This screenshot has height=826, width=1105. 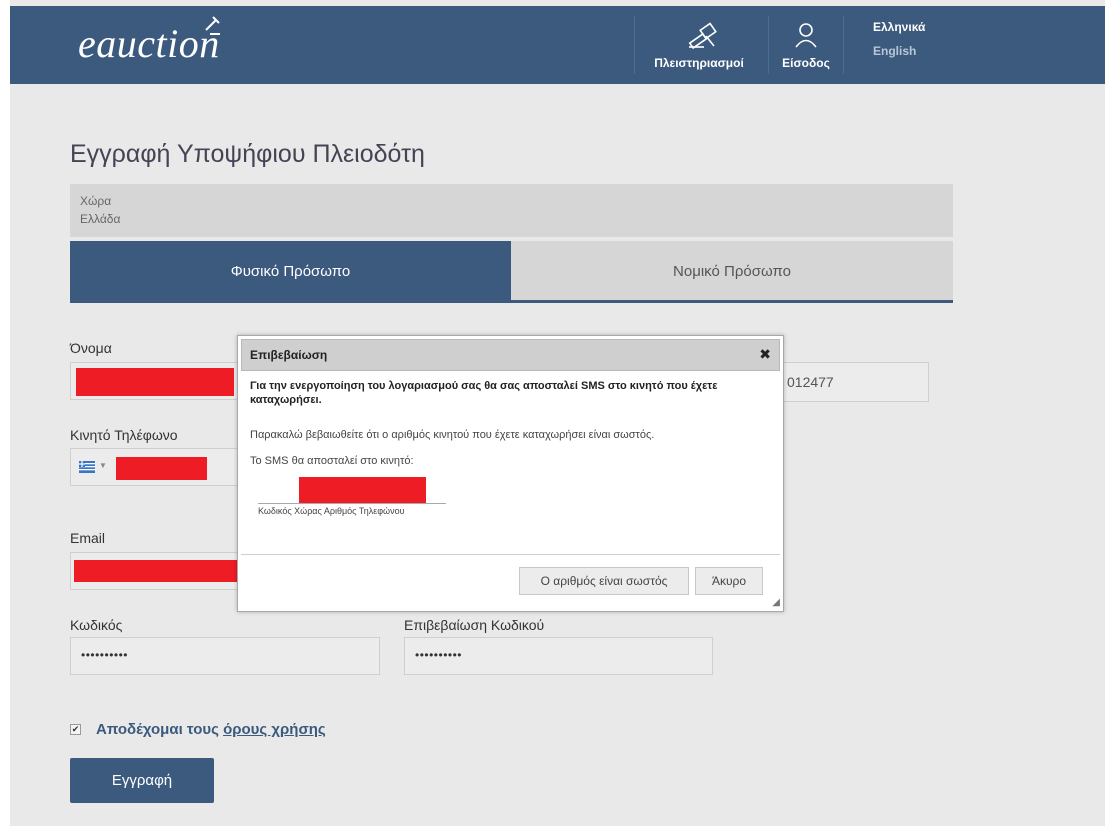 I want to click on tab-legal-entity: Νομικό Πρόσωπο, so click(x=732, y=272).